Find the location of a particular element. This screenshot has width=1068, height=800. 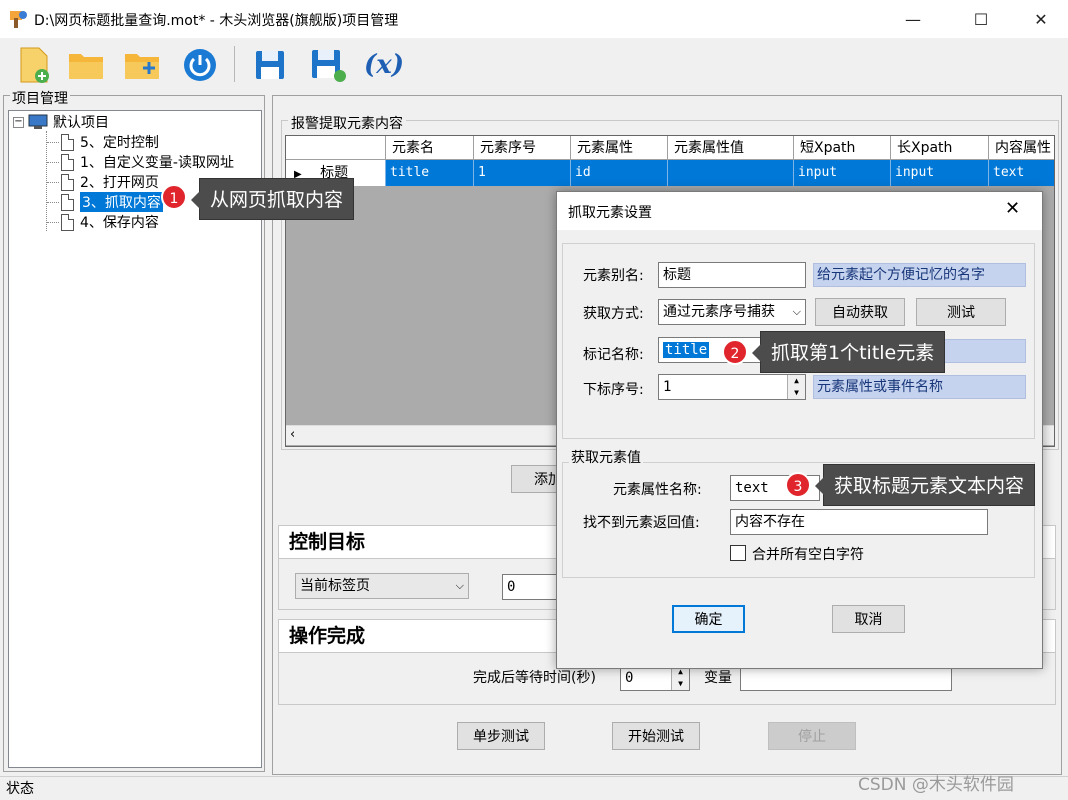

ok-button: 确定 is located at coordinates (708, 619).